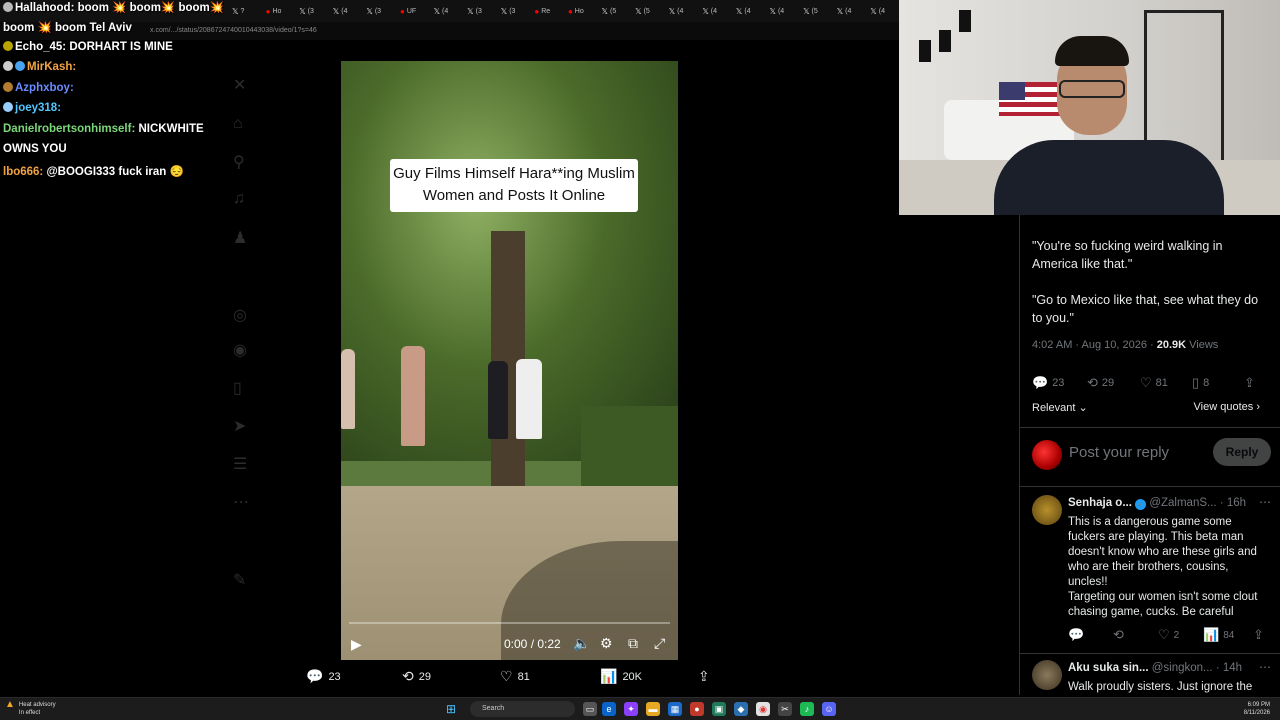 The height and width of the screenshot is (720, 1280). What do you see at coordinates (415, 11) in the screenshot?
I see `browser-tab: ● UF` at bounding box center [415, 11].